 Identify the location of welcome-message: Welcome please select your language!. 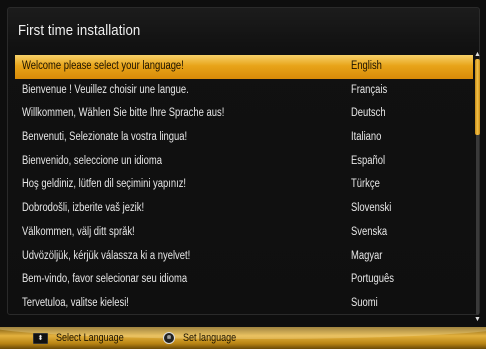
(103, 66).